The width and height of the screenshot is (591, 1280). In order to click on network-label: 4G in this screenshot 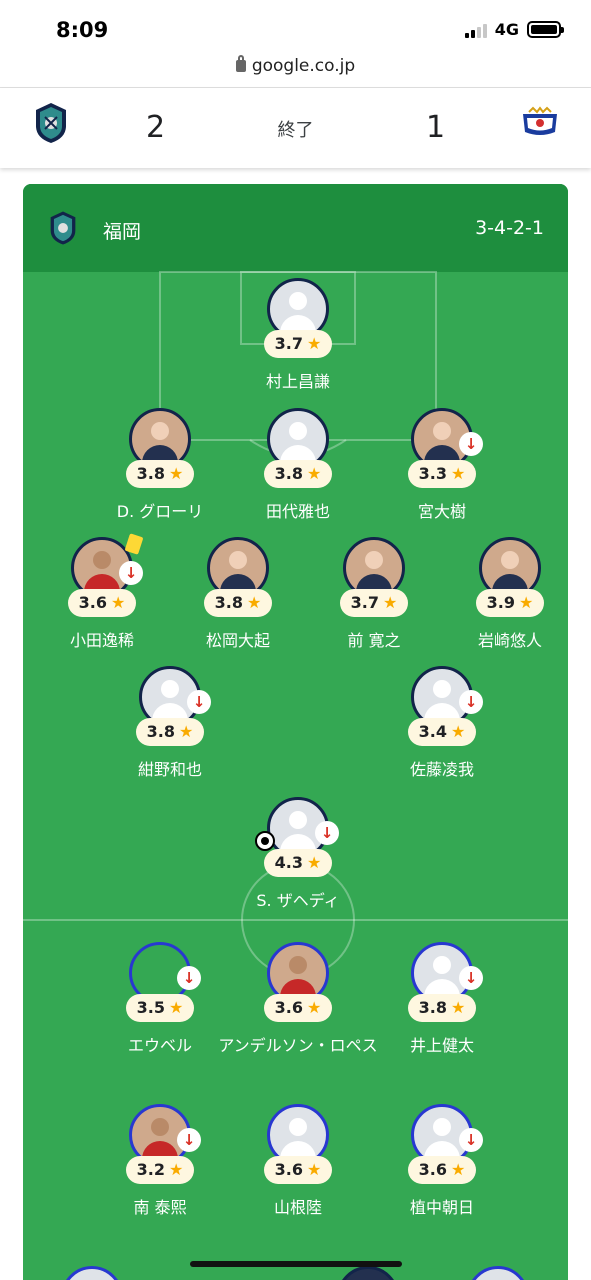, I will do `click(506, 29)`.